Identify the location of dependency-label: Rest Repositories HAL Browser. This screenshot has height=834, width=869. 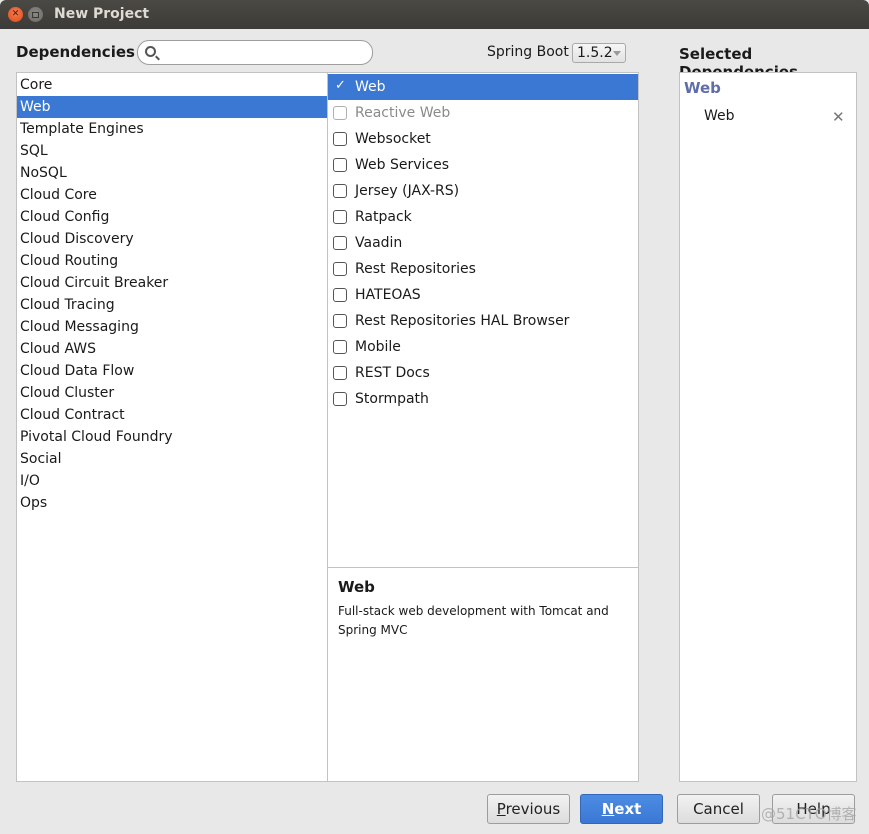
(462, 321).